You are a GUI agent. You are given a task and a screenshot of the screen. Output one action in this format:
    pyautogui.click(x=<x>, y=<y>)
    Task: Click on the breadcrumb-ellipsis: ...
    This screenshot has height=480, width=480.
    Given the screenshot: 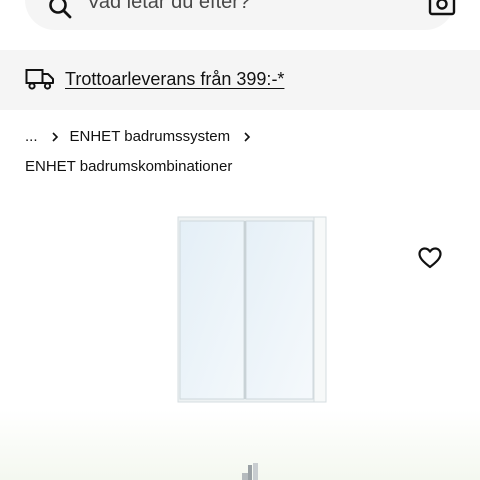 What is the action you would take?
    pyautogui.click(x=31, y=137)
    